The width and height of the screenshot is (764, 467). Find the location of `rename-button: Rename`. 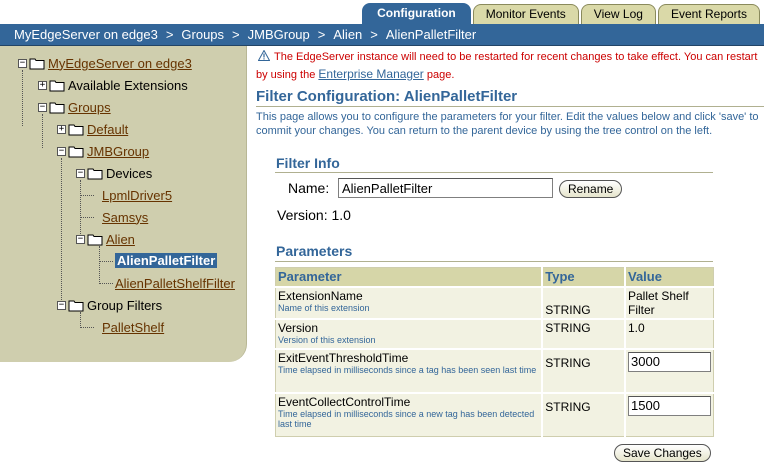

rename-button: Rename is located at coordinates (591, 189).